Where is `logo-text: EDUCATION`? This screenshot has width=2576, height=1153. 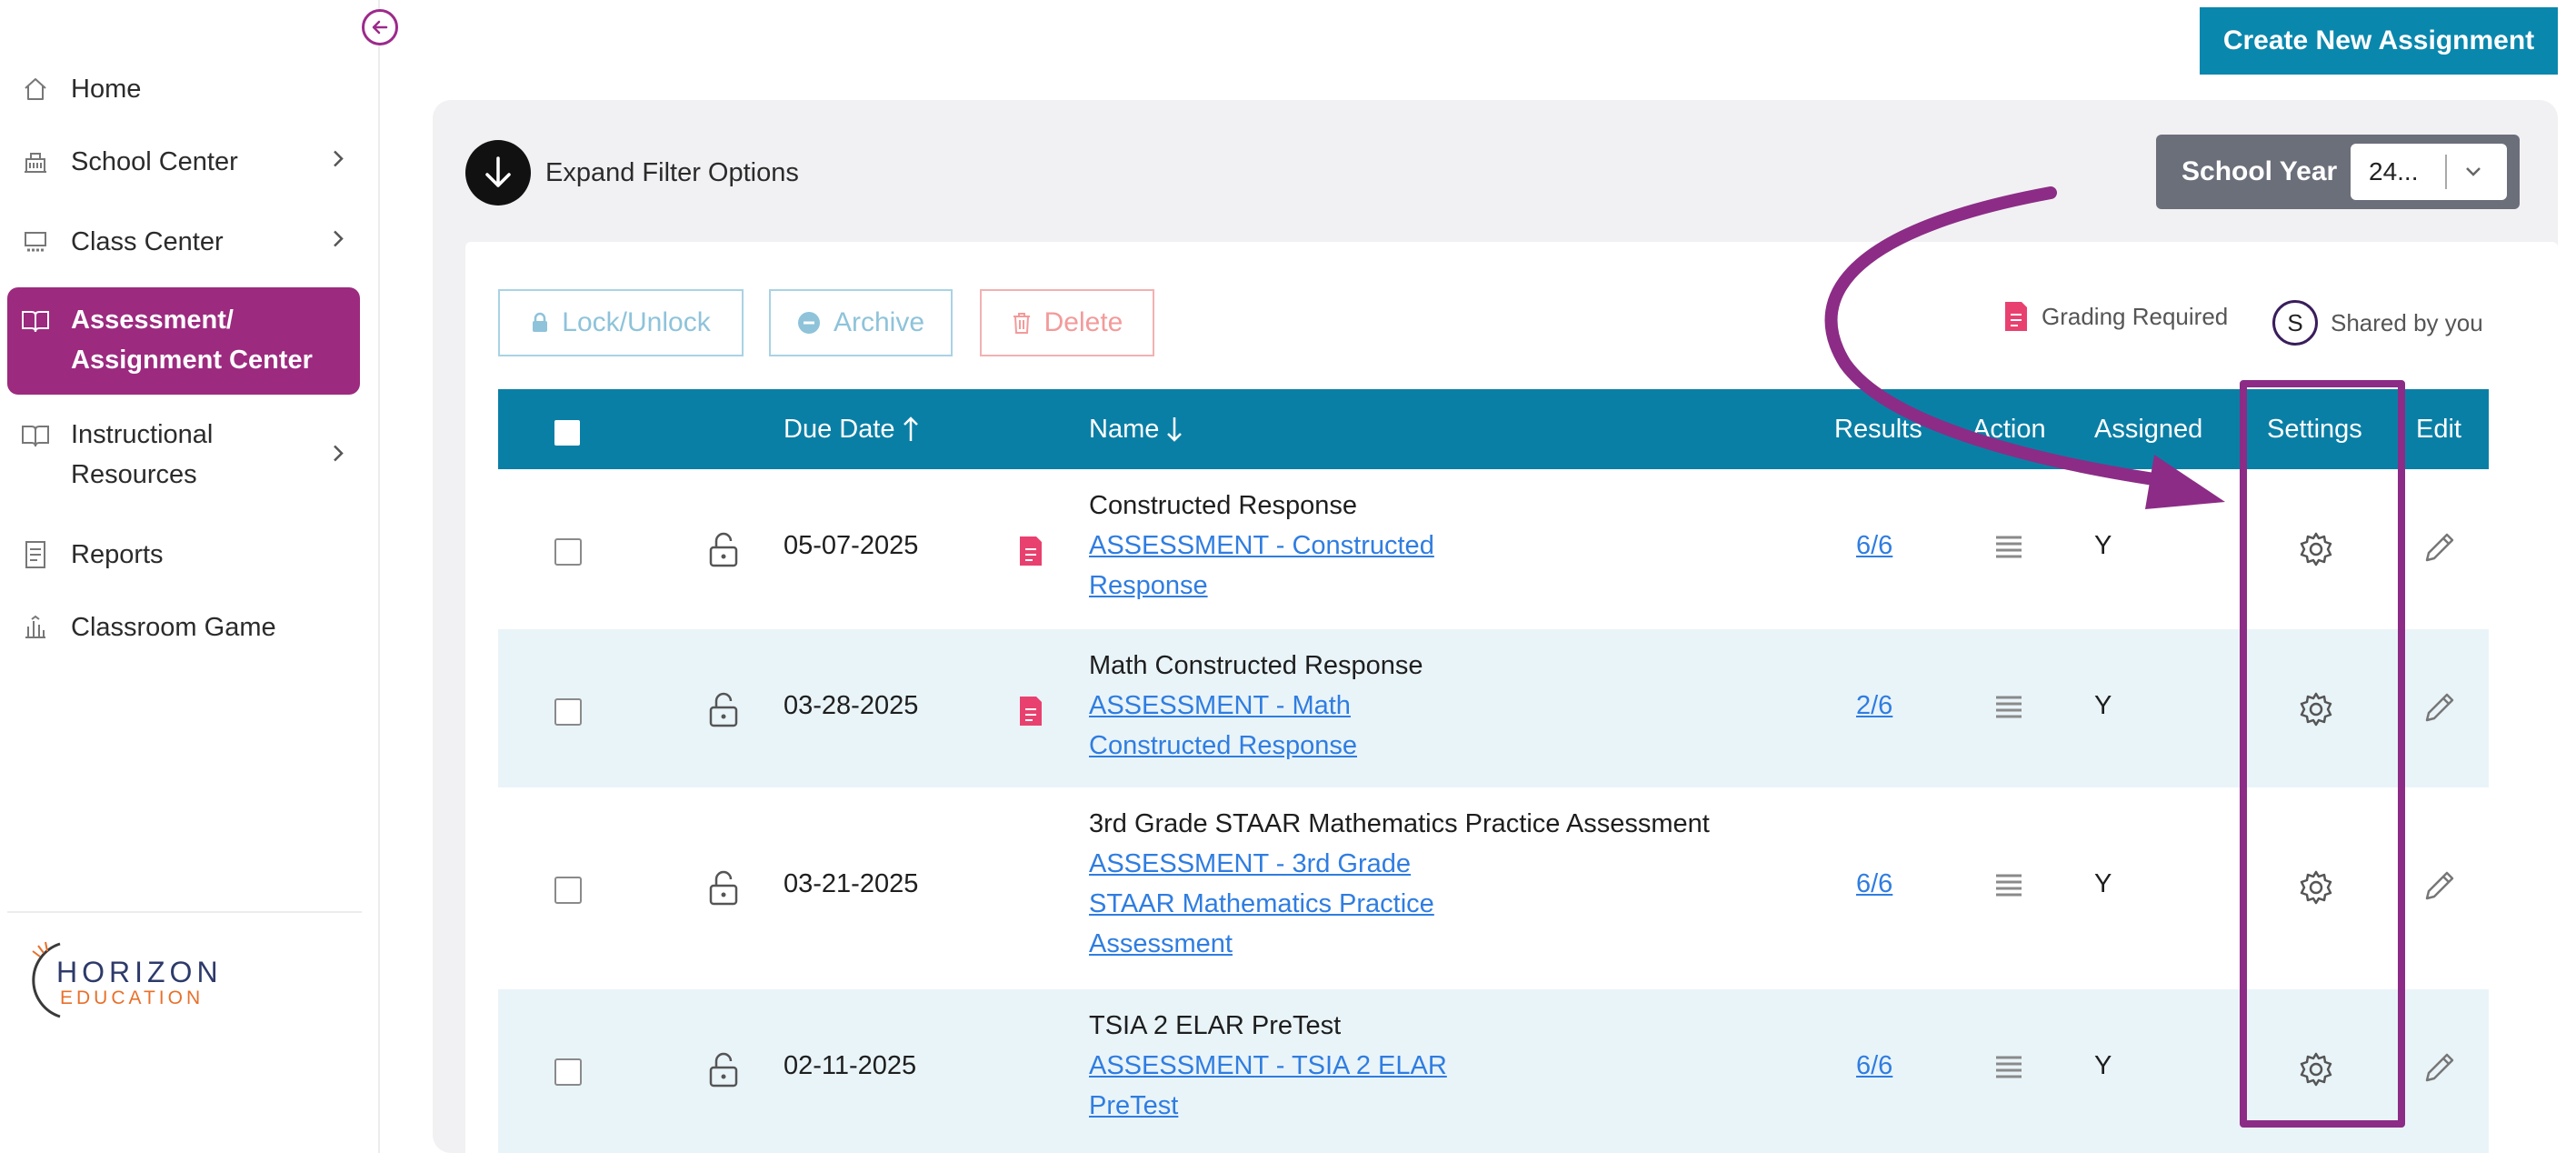
logo-text: EDUCATION is located at coordinates (132, 998).